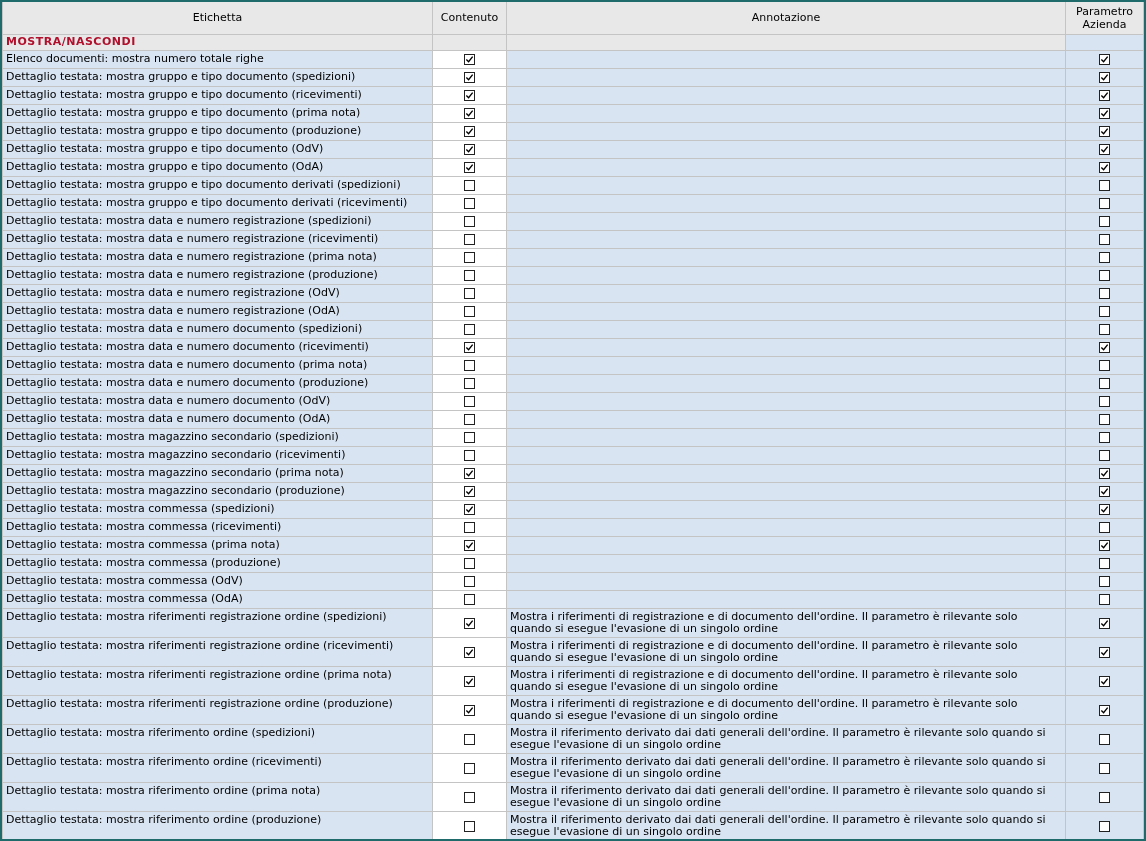 Image resolution: width=1146 pixels, height=841 pixels. I want to click on column-header: Parametro Azienda, so click(1104, 18).